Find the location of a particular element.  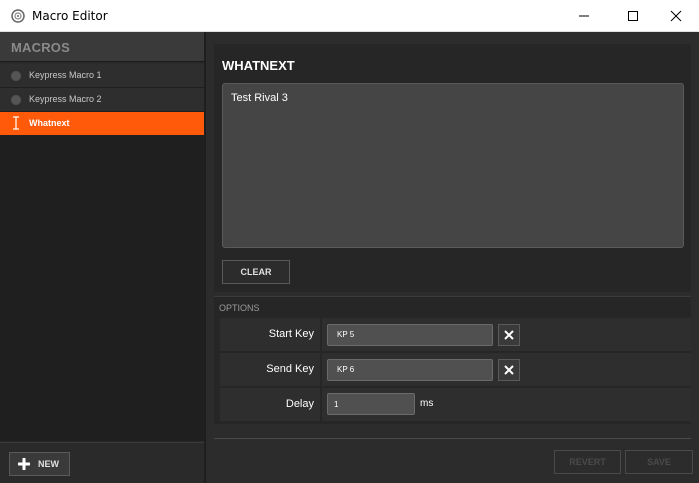

start-key-value-cell: KP 5 is located at coordinates (506, 334).